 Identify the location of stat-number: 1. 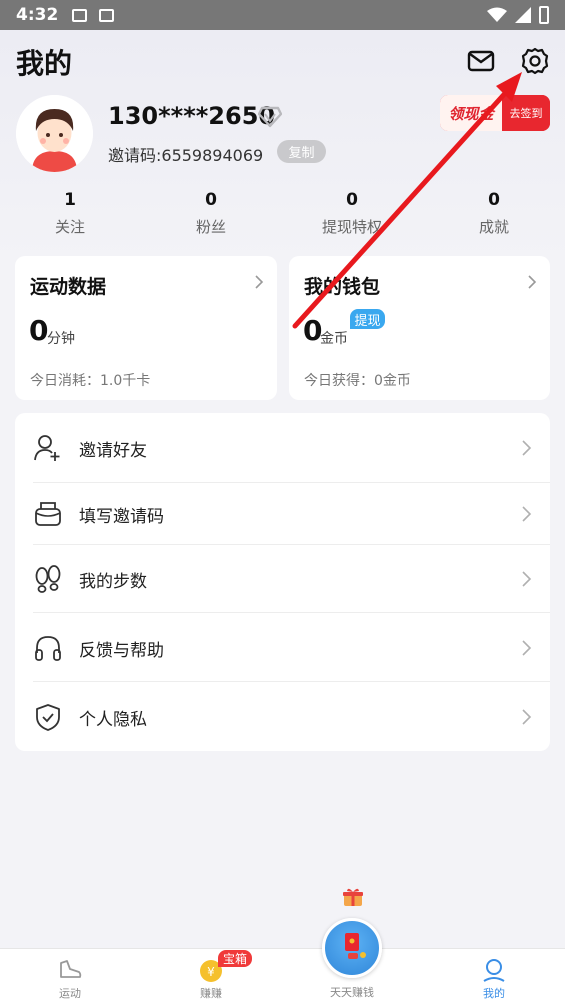
(70, 200).